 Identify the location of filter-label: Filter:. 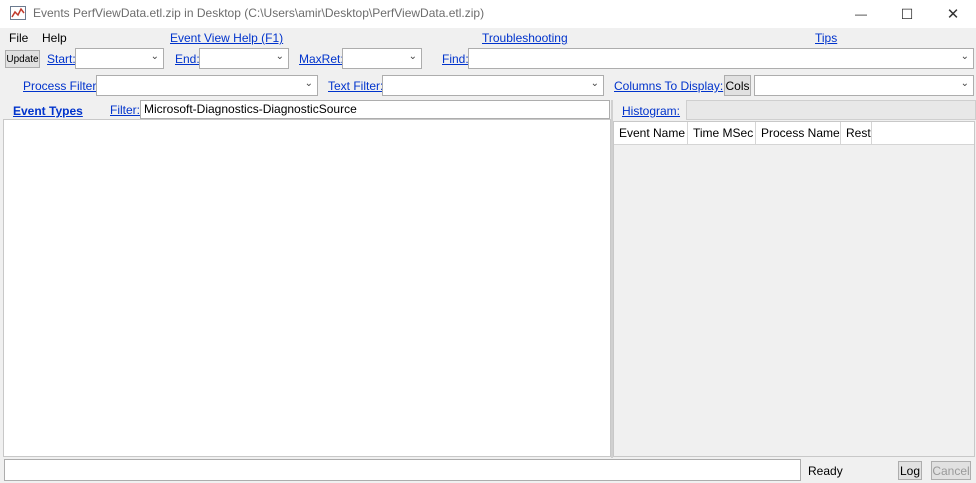
(125, 110).